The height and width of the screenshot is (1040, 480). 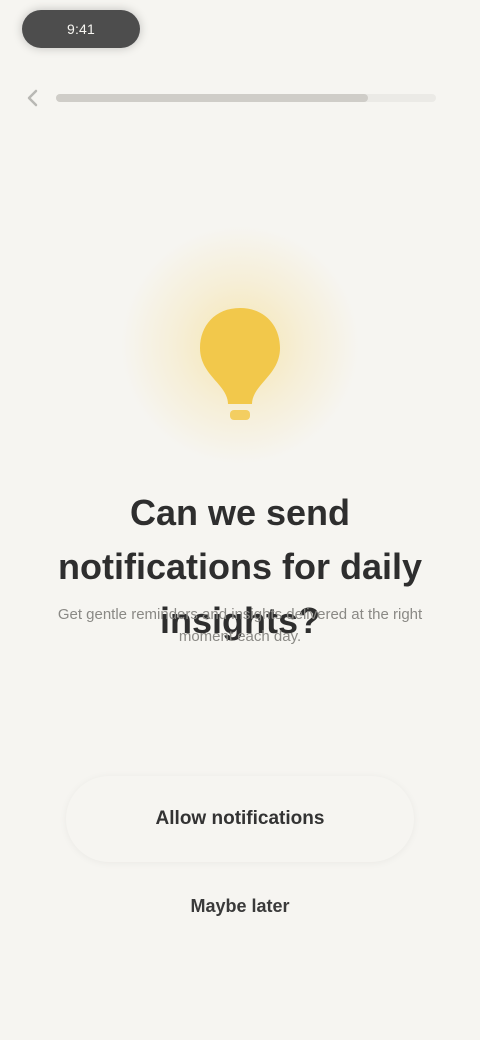 What do you see at coordinates (240, 819) in the screenshot?
I see `allow-notifications-button: Allow notifications` at bounding box center [240, 819].